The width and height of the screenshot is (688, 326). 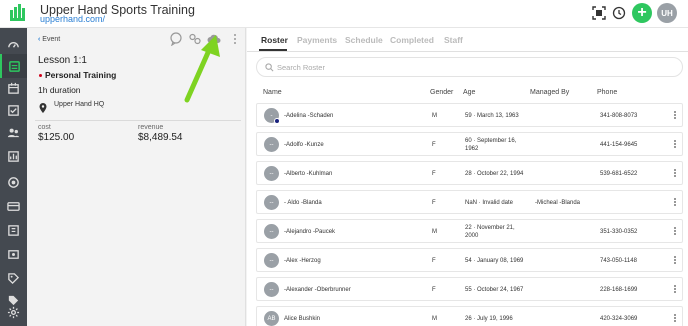 What do you see at coordinates (39, 39) in the screenshot?
I see `chevron-left-icon: ‹` at bounding box center [39, 39].